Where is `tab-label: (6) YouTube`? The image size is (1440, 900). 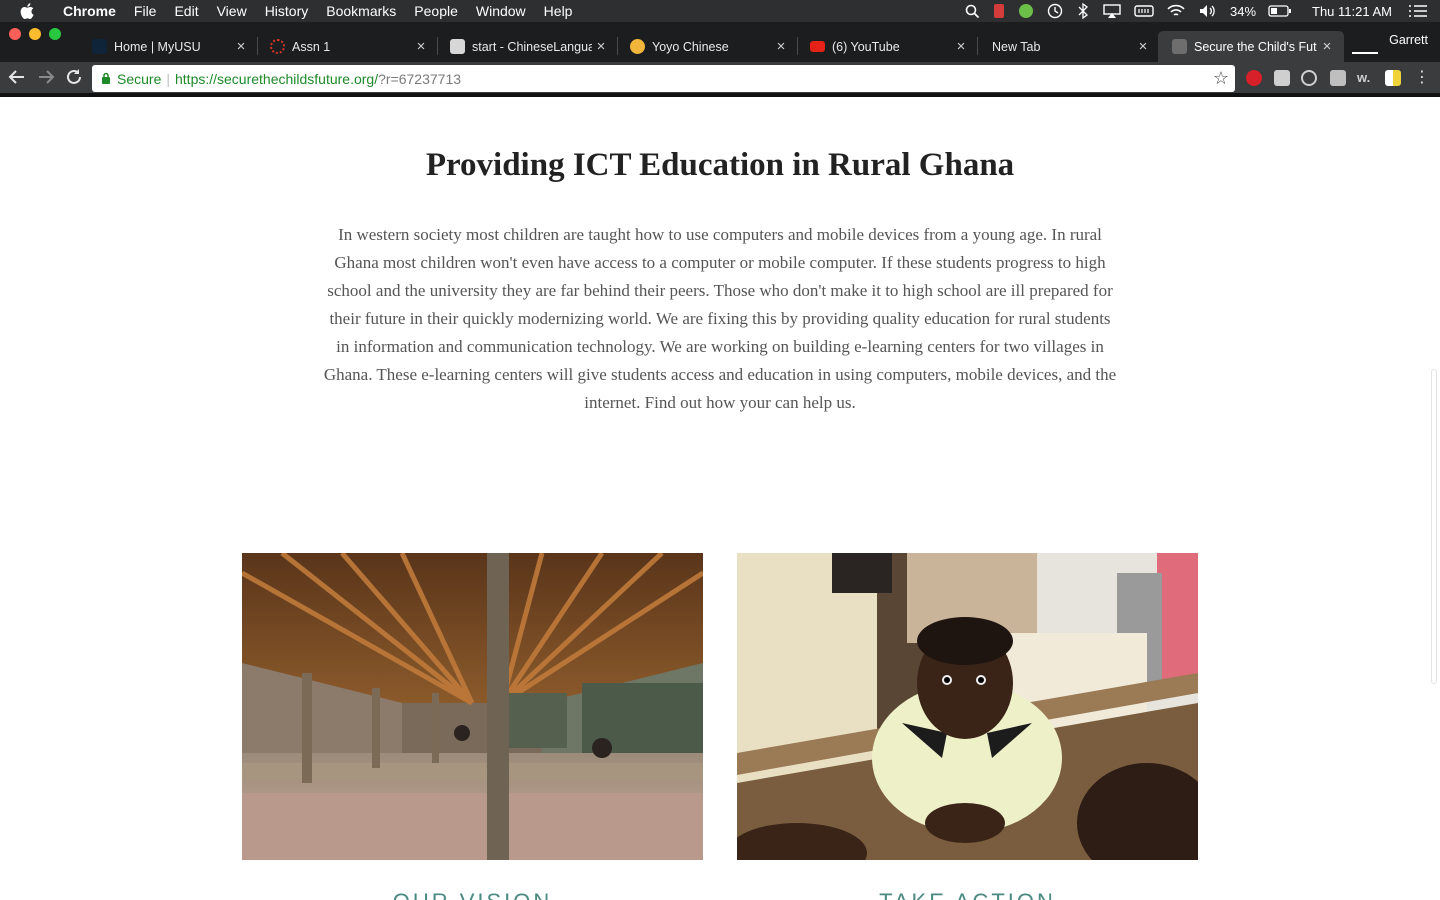
tab-label: (6) YouTube is located at coordinates (866, 46).